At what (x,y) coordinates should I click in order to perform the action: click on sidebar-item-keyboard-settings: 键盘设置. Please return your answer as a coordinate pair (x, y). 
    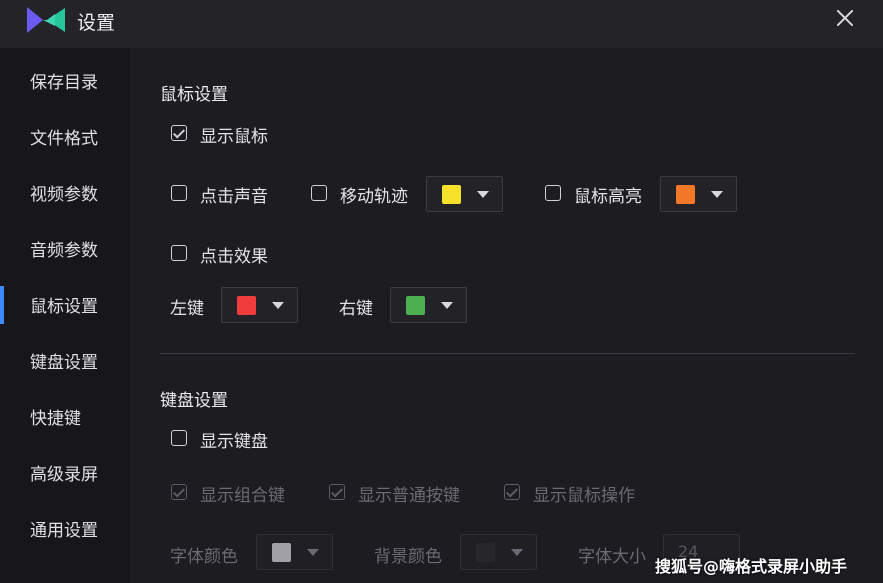
    Looking at the image, I should click on (65, 356).